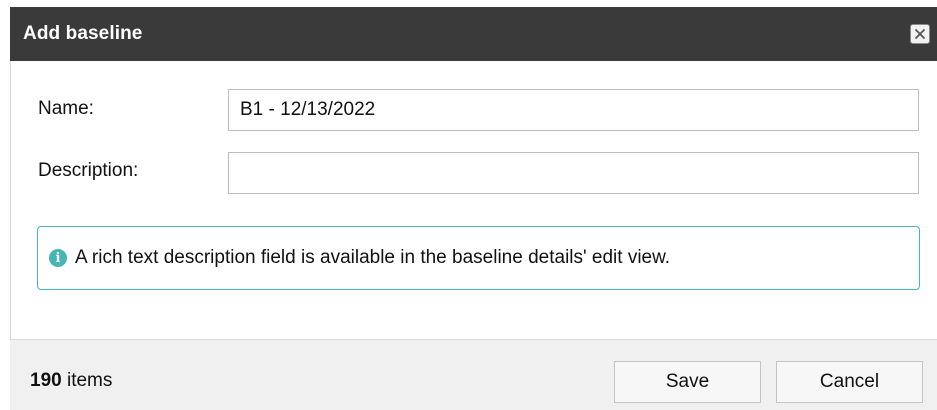 This screenshot has height=410, width=937. What do you see at coordinates (849, 382) in the screenshot?
I see `cancel-button: Cancel` at bounding box center [849, 382].